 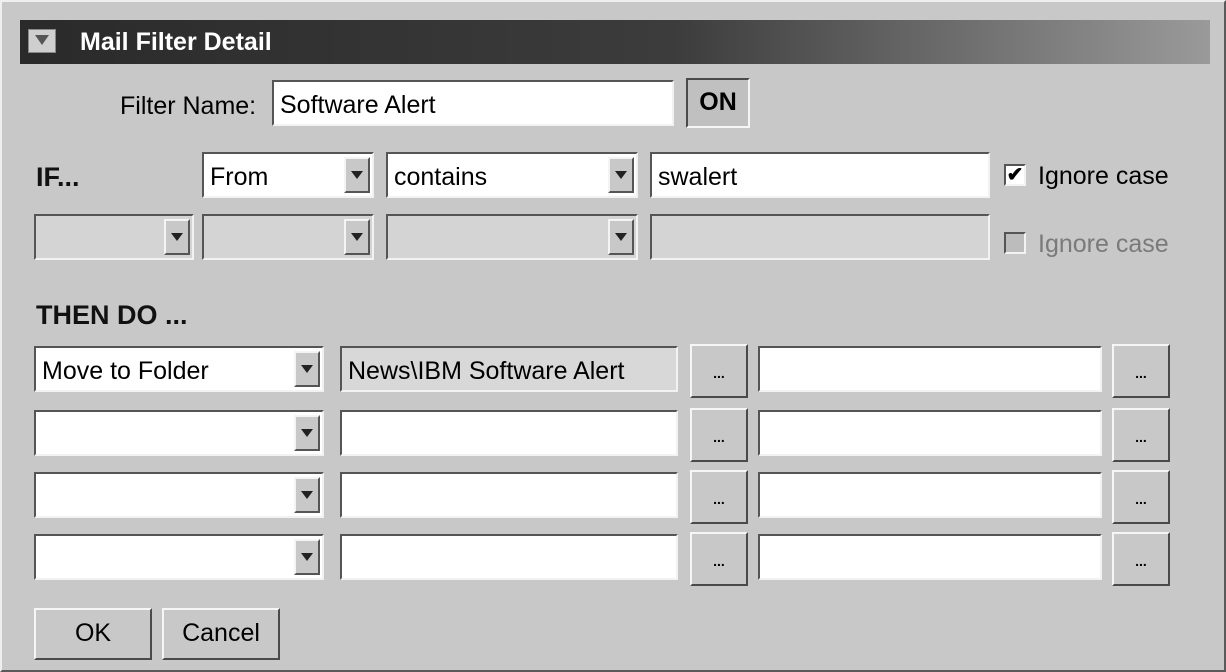 I want to click on window-menu-icon, so click(x=42, y=41).